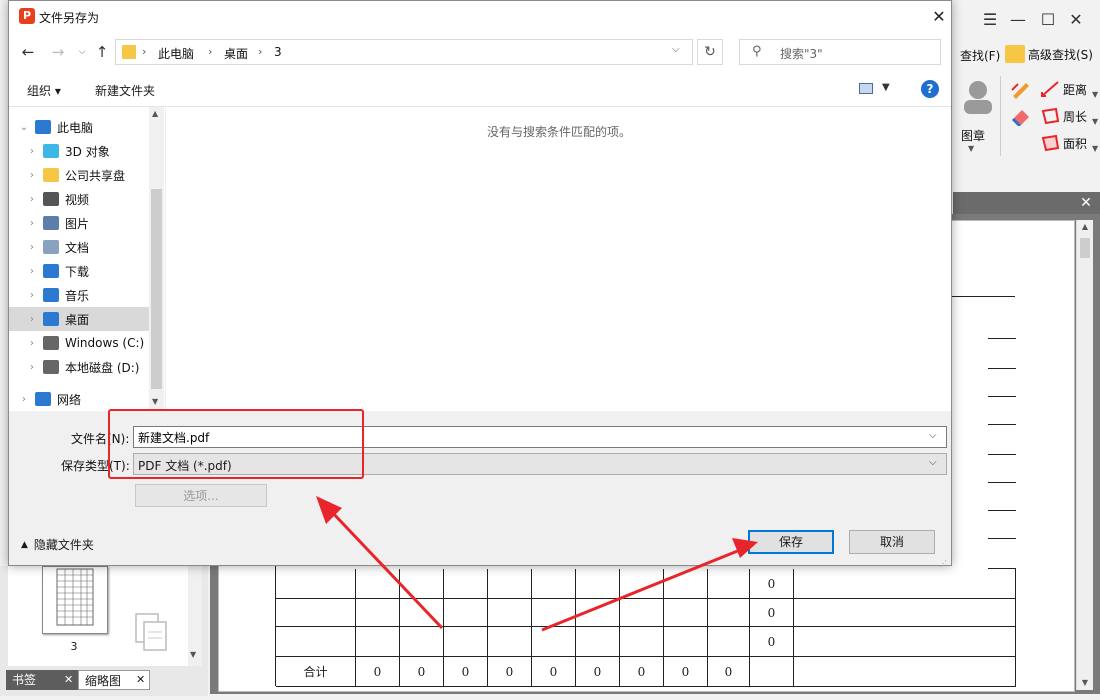 Image resolution: width=1100 pixels, height=700 pixels. I want to click on nav-item-label: 文档, so click(77, 247).